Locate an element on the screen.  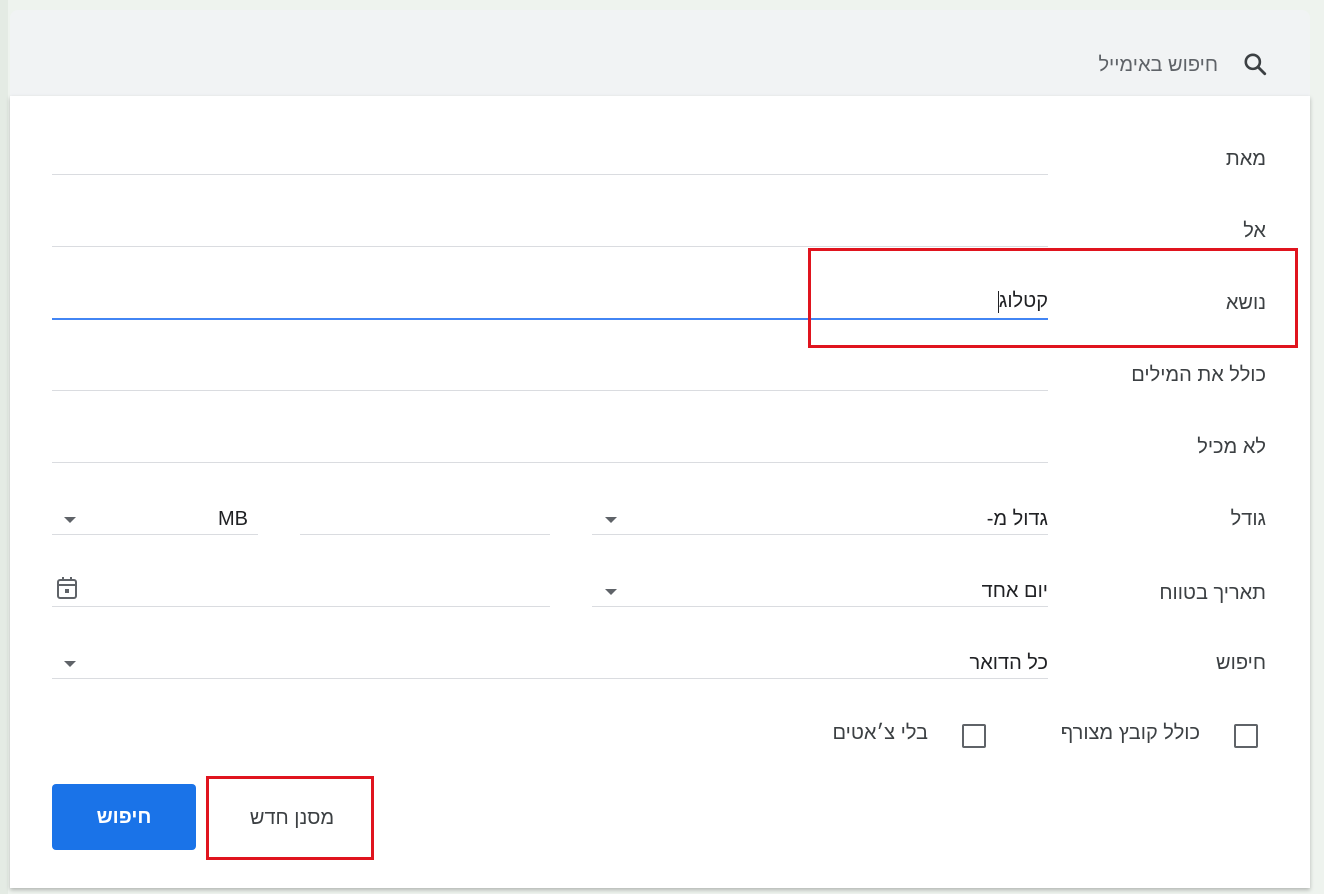
date-within-label: תאריך בטווח is located at coordinates (1212, 593).